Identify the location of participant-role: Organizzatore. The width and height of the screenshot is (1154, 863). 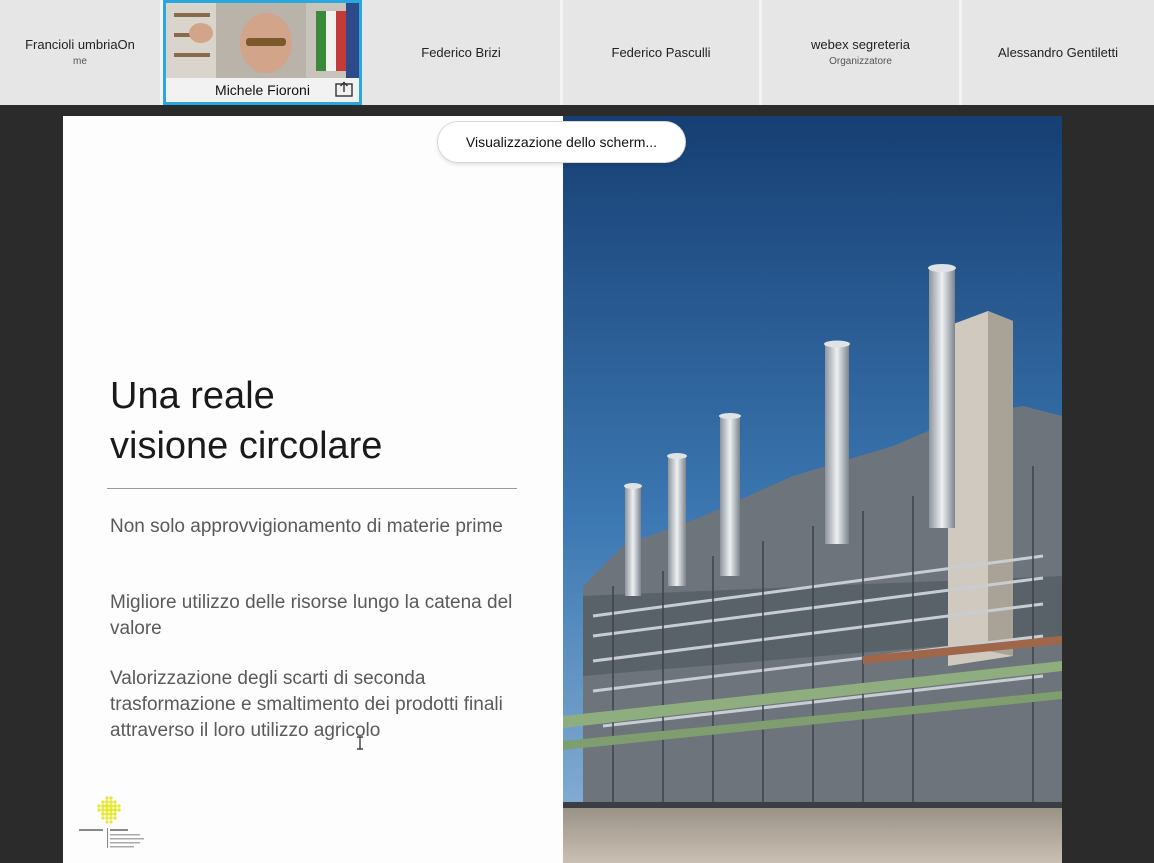
(860, 61).